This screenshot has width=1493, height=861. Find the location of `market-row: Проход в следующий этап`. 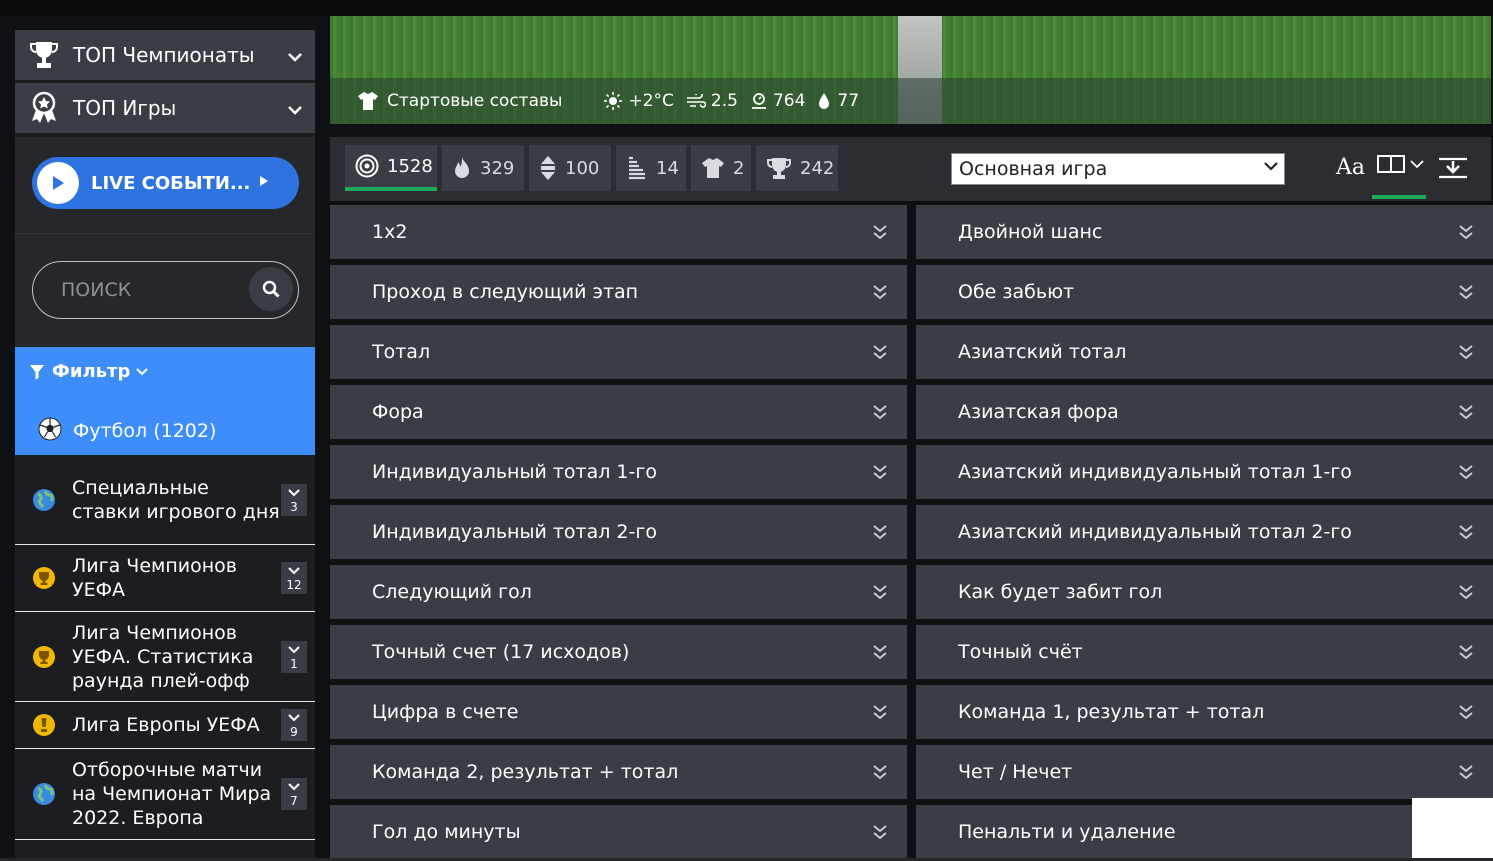

market-row: Проход в следующий этап is located at coordinates (618, 292).